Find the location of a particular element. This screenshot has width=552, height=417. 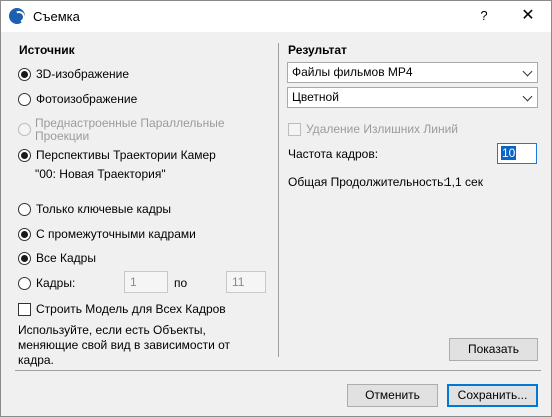

frame-to-label: по is located at coordinates (181, 283).